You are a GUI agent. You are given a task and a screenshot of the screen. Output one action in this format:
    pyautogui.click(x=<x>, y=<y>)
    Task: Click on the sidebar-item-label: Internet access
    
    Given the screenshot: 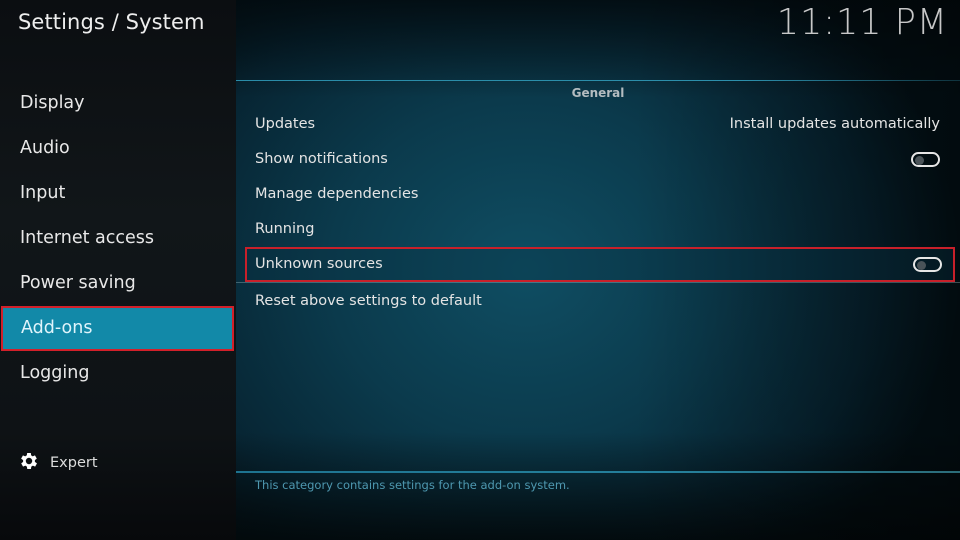 What is the action you would take?
    pyautogui.click(x=87, y=238)
    